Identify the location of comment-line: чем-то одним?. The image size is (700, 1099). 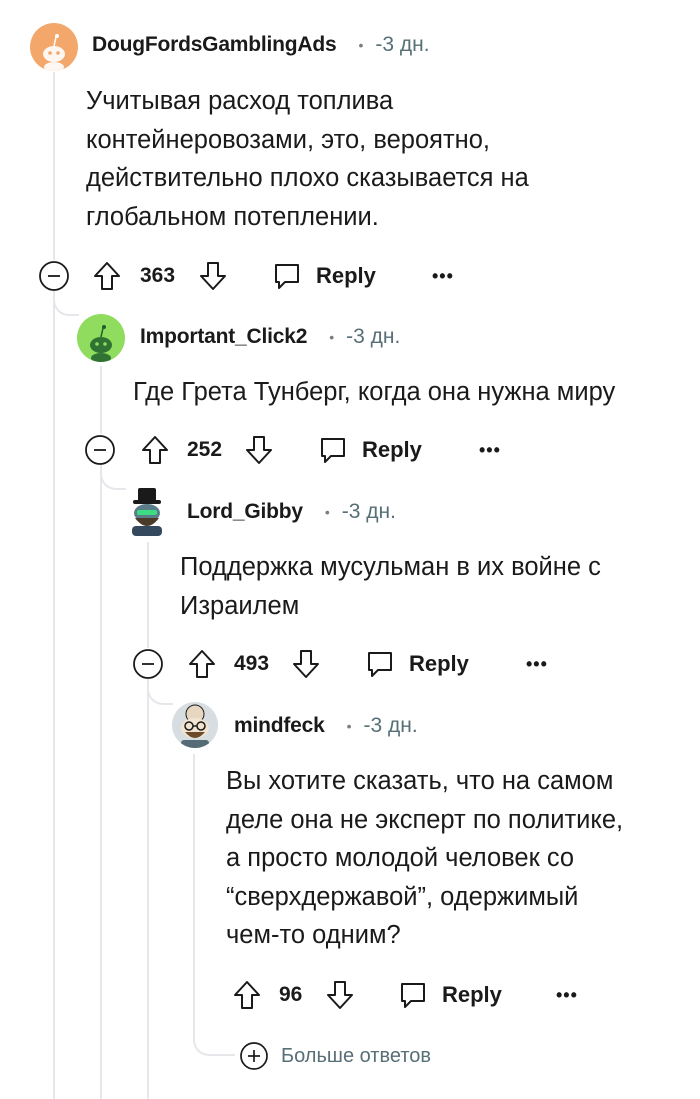
(313, 935).